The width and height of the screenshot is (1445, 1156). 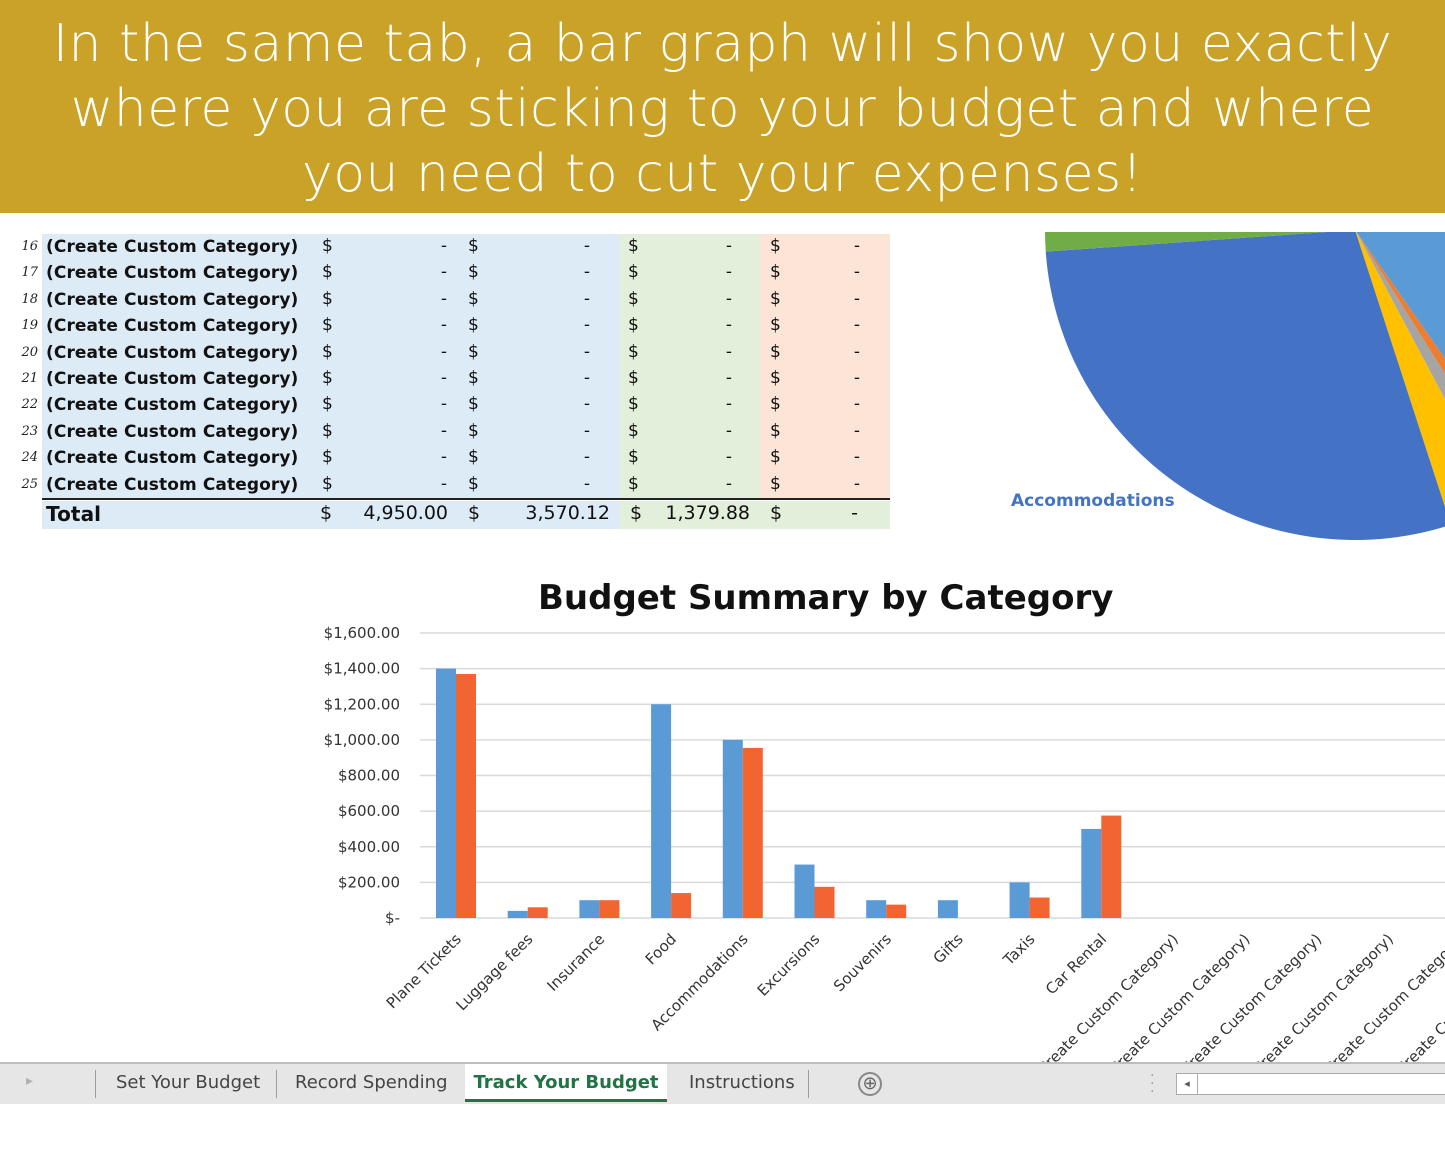 What do you see at coordinates (369, 776) in the screenshot?
I see `y-tick-label: $800.00` at bounding box center [369, 776].